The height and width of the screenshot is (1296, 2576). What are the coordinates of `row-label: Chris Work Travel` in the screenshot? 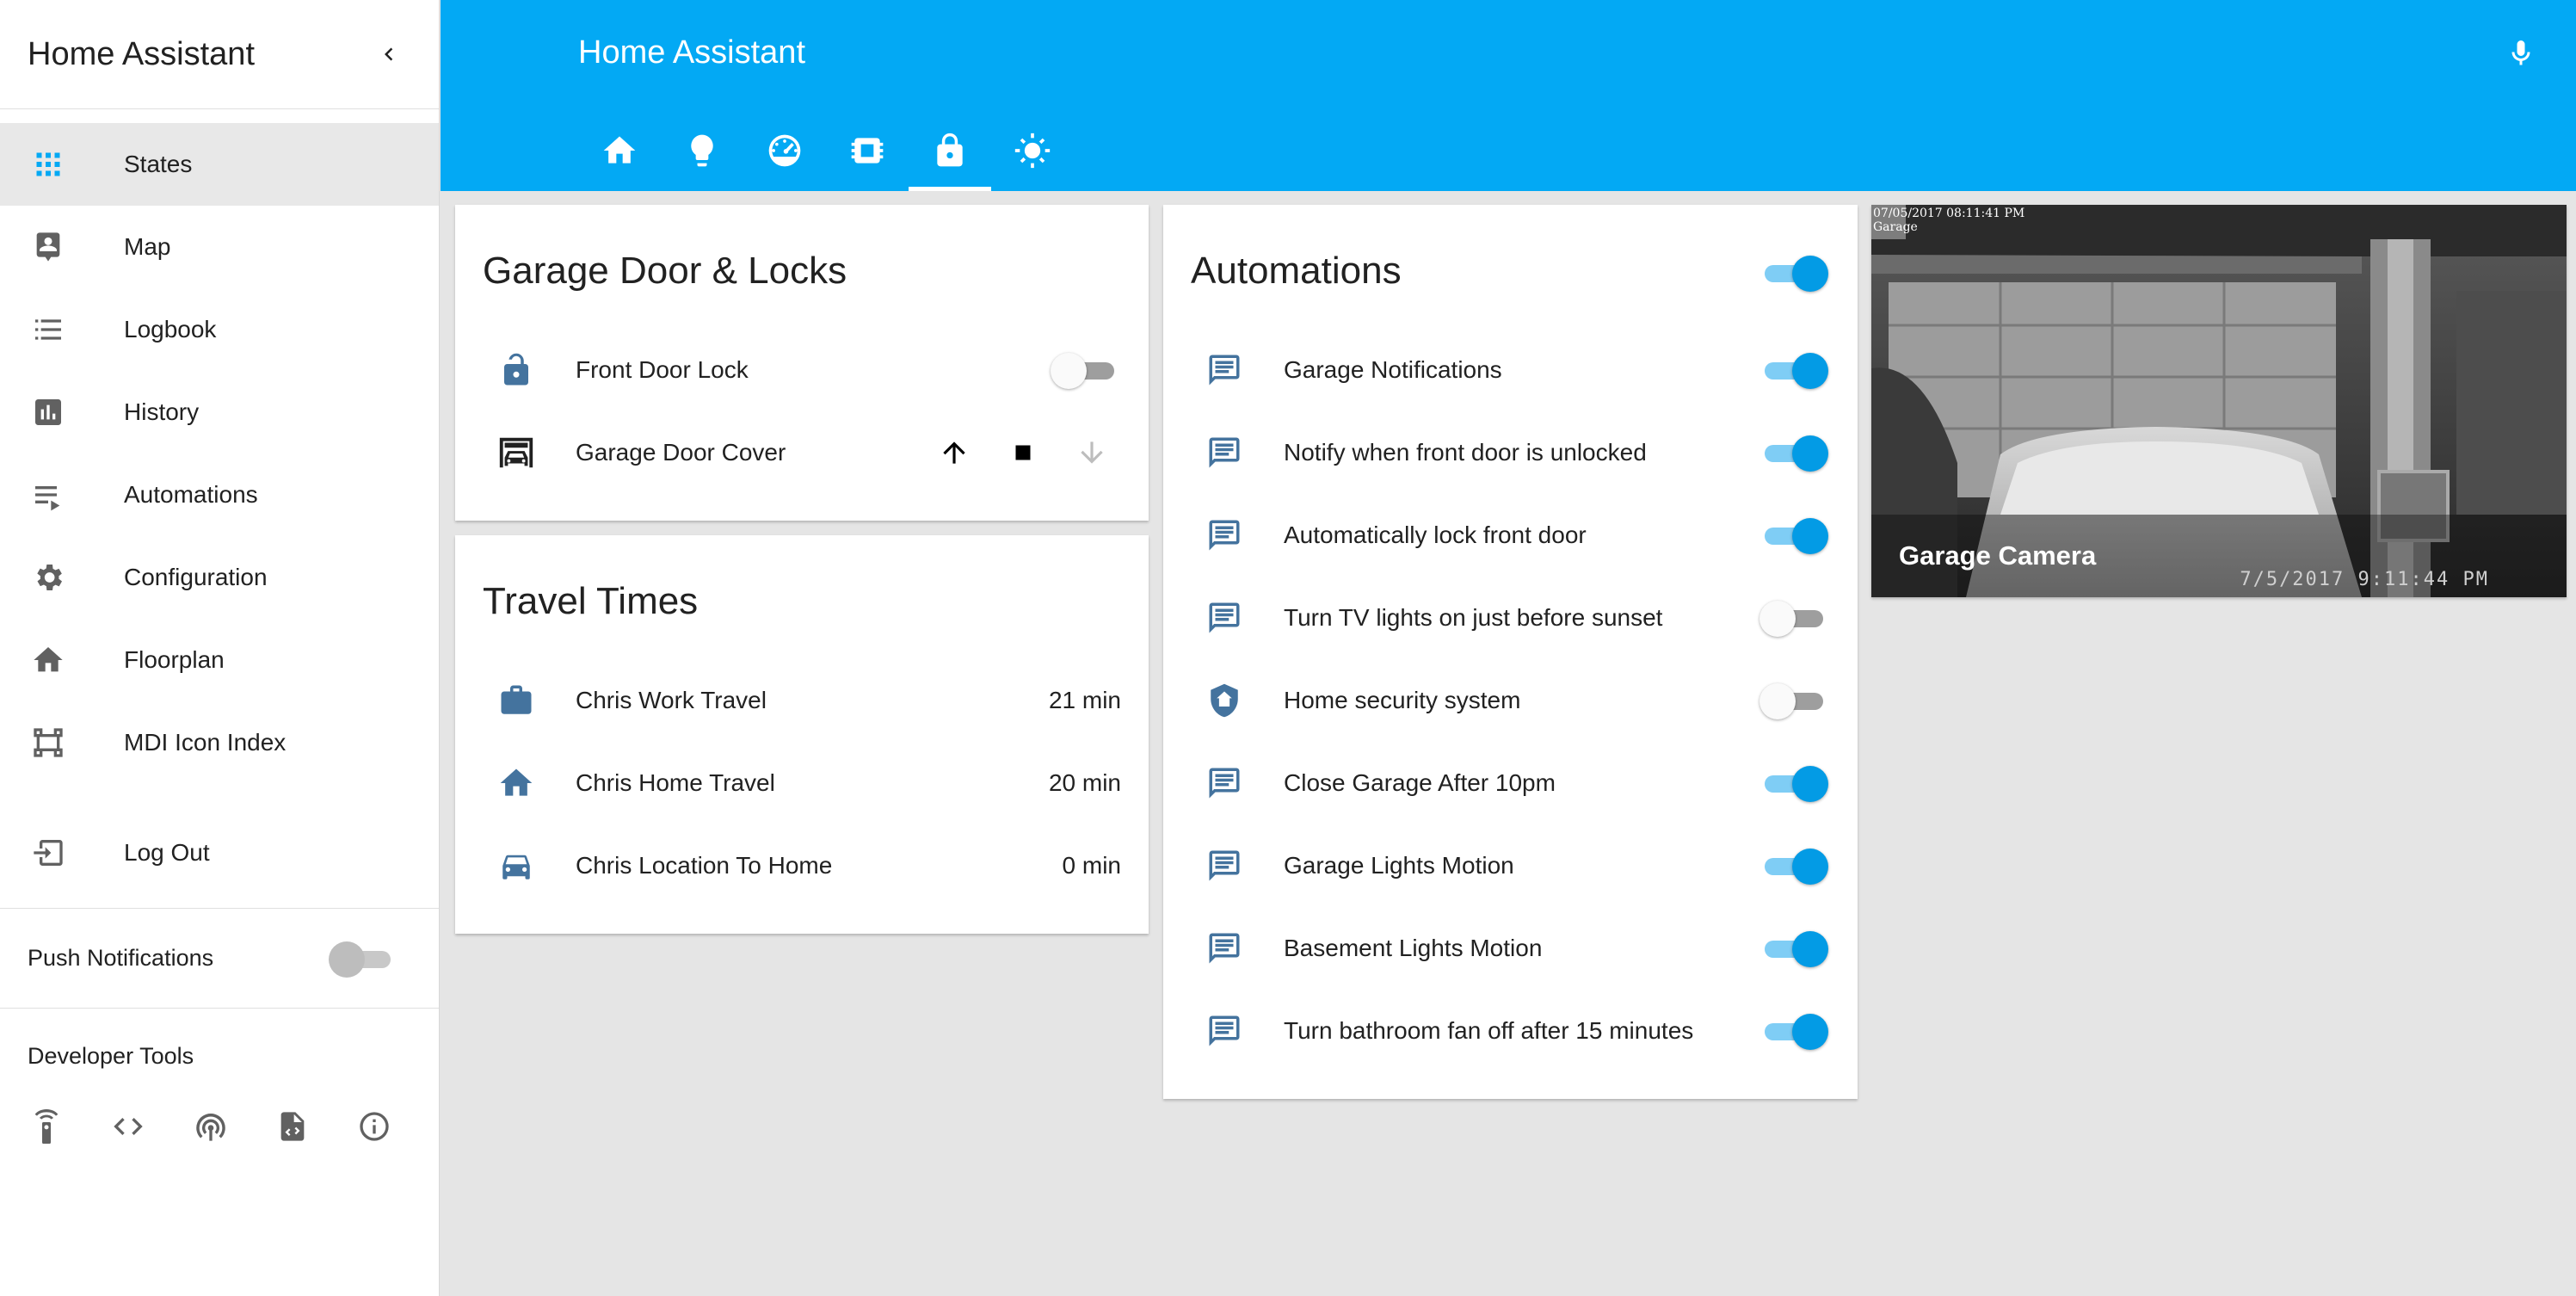 It's located at (672, 700).